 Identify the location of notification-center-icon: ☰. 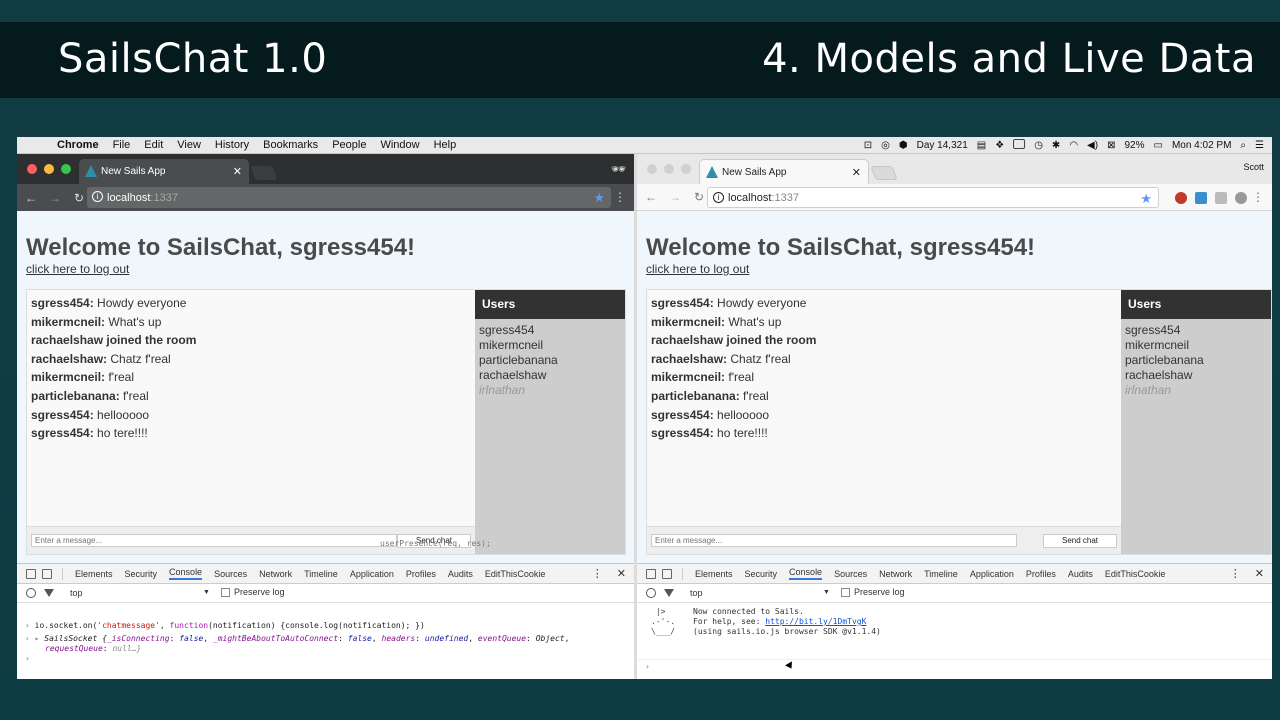
(1259, 145).